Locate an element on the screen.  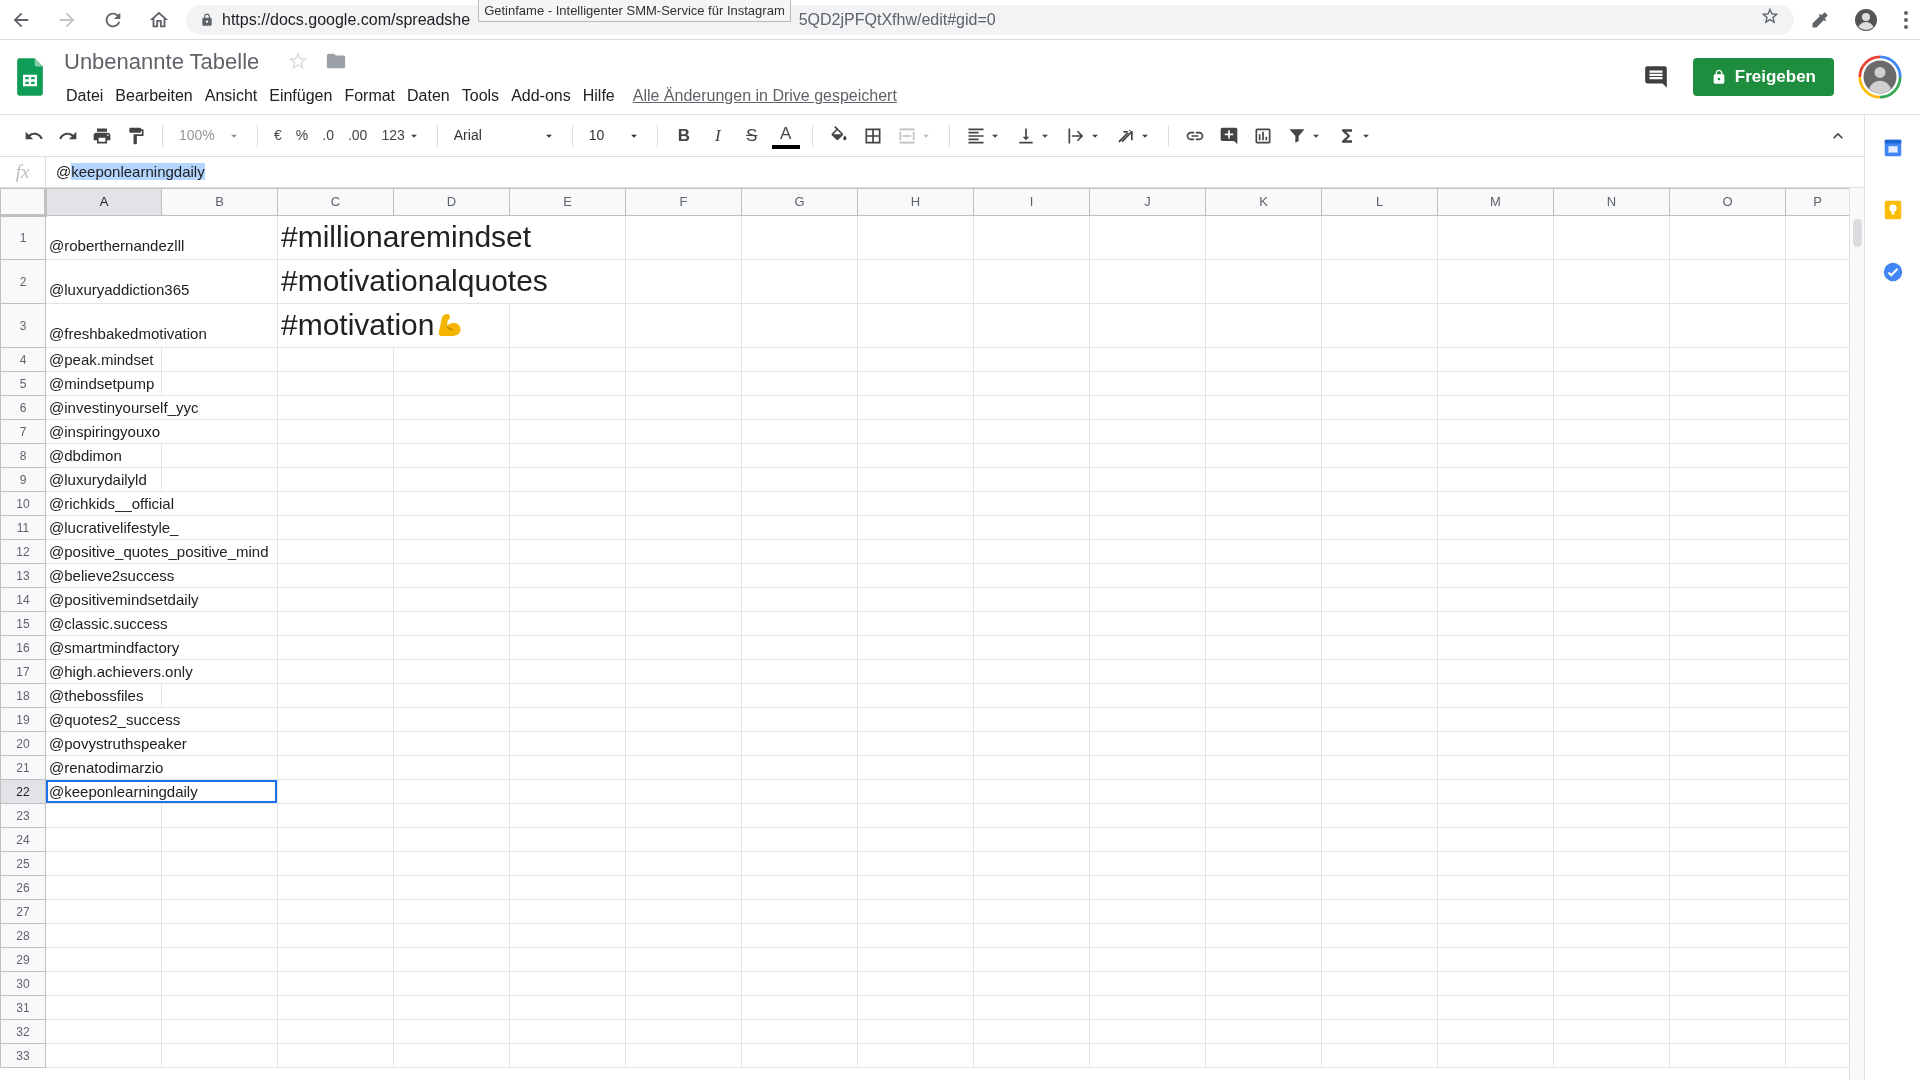
column-header: O is located at coordinates (1727, 202).